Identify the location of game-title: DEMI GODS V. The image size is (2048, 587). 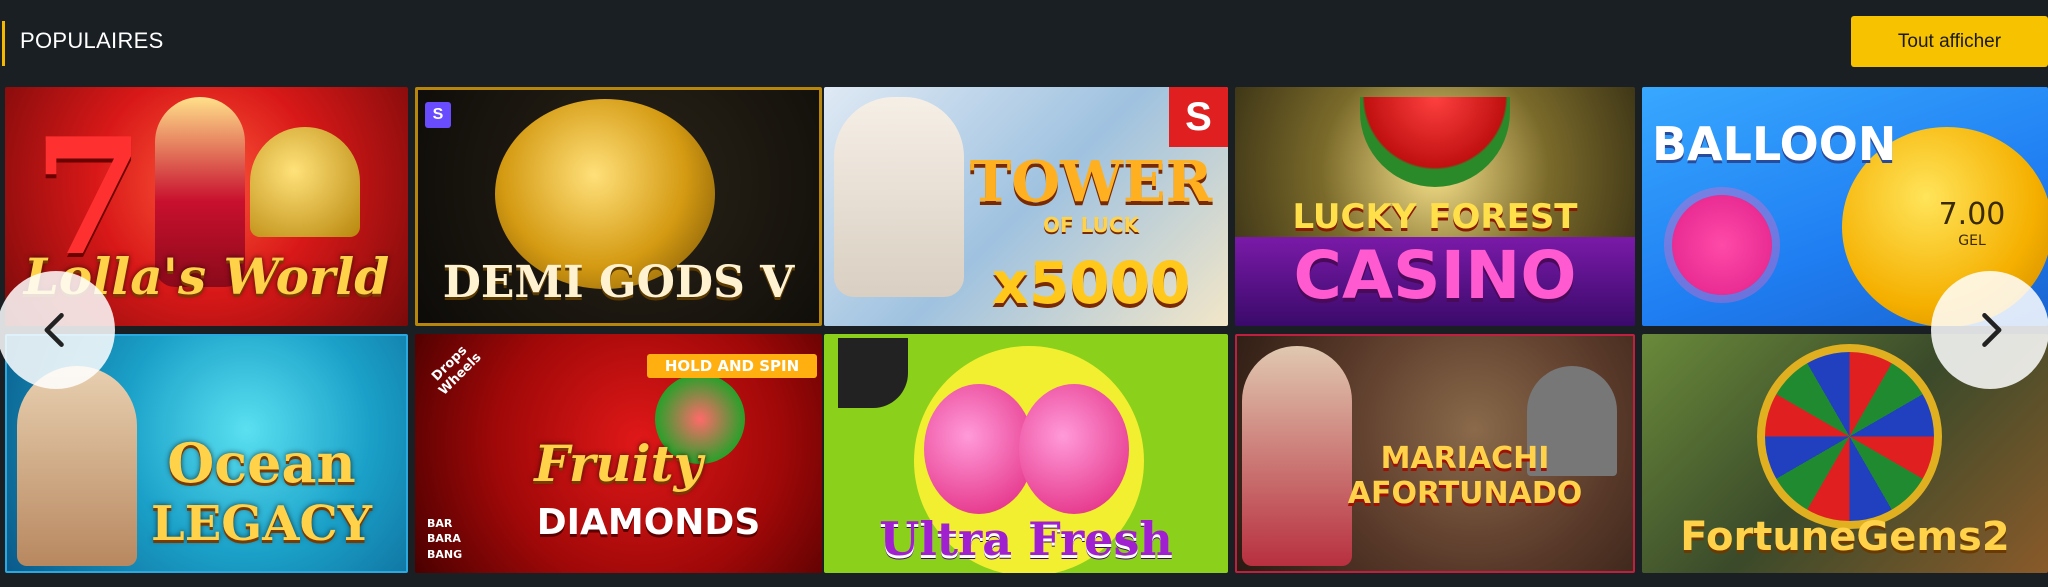
(618, 282).